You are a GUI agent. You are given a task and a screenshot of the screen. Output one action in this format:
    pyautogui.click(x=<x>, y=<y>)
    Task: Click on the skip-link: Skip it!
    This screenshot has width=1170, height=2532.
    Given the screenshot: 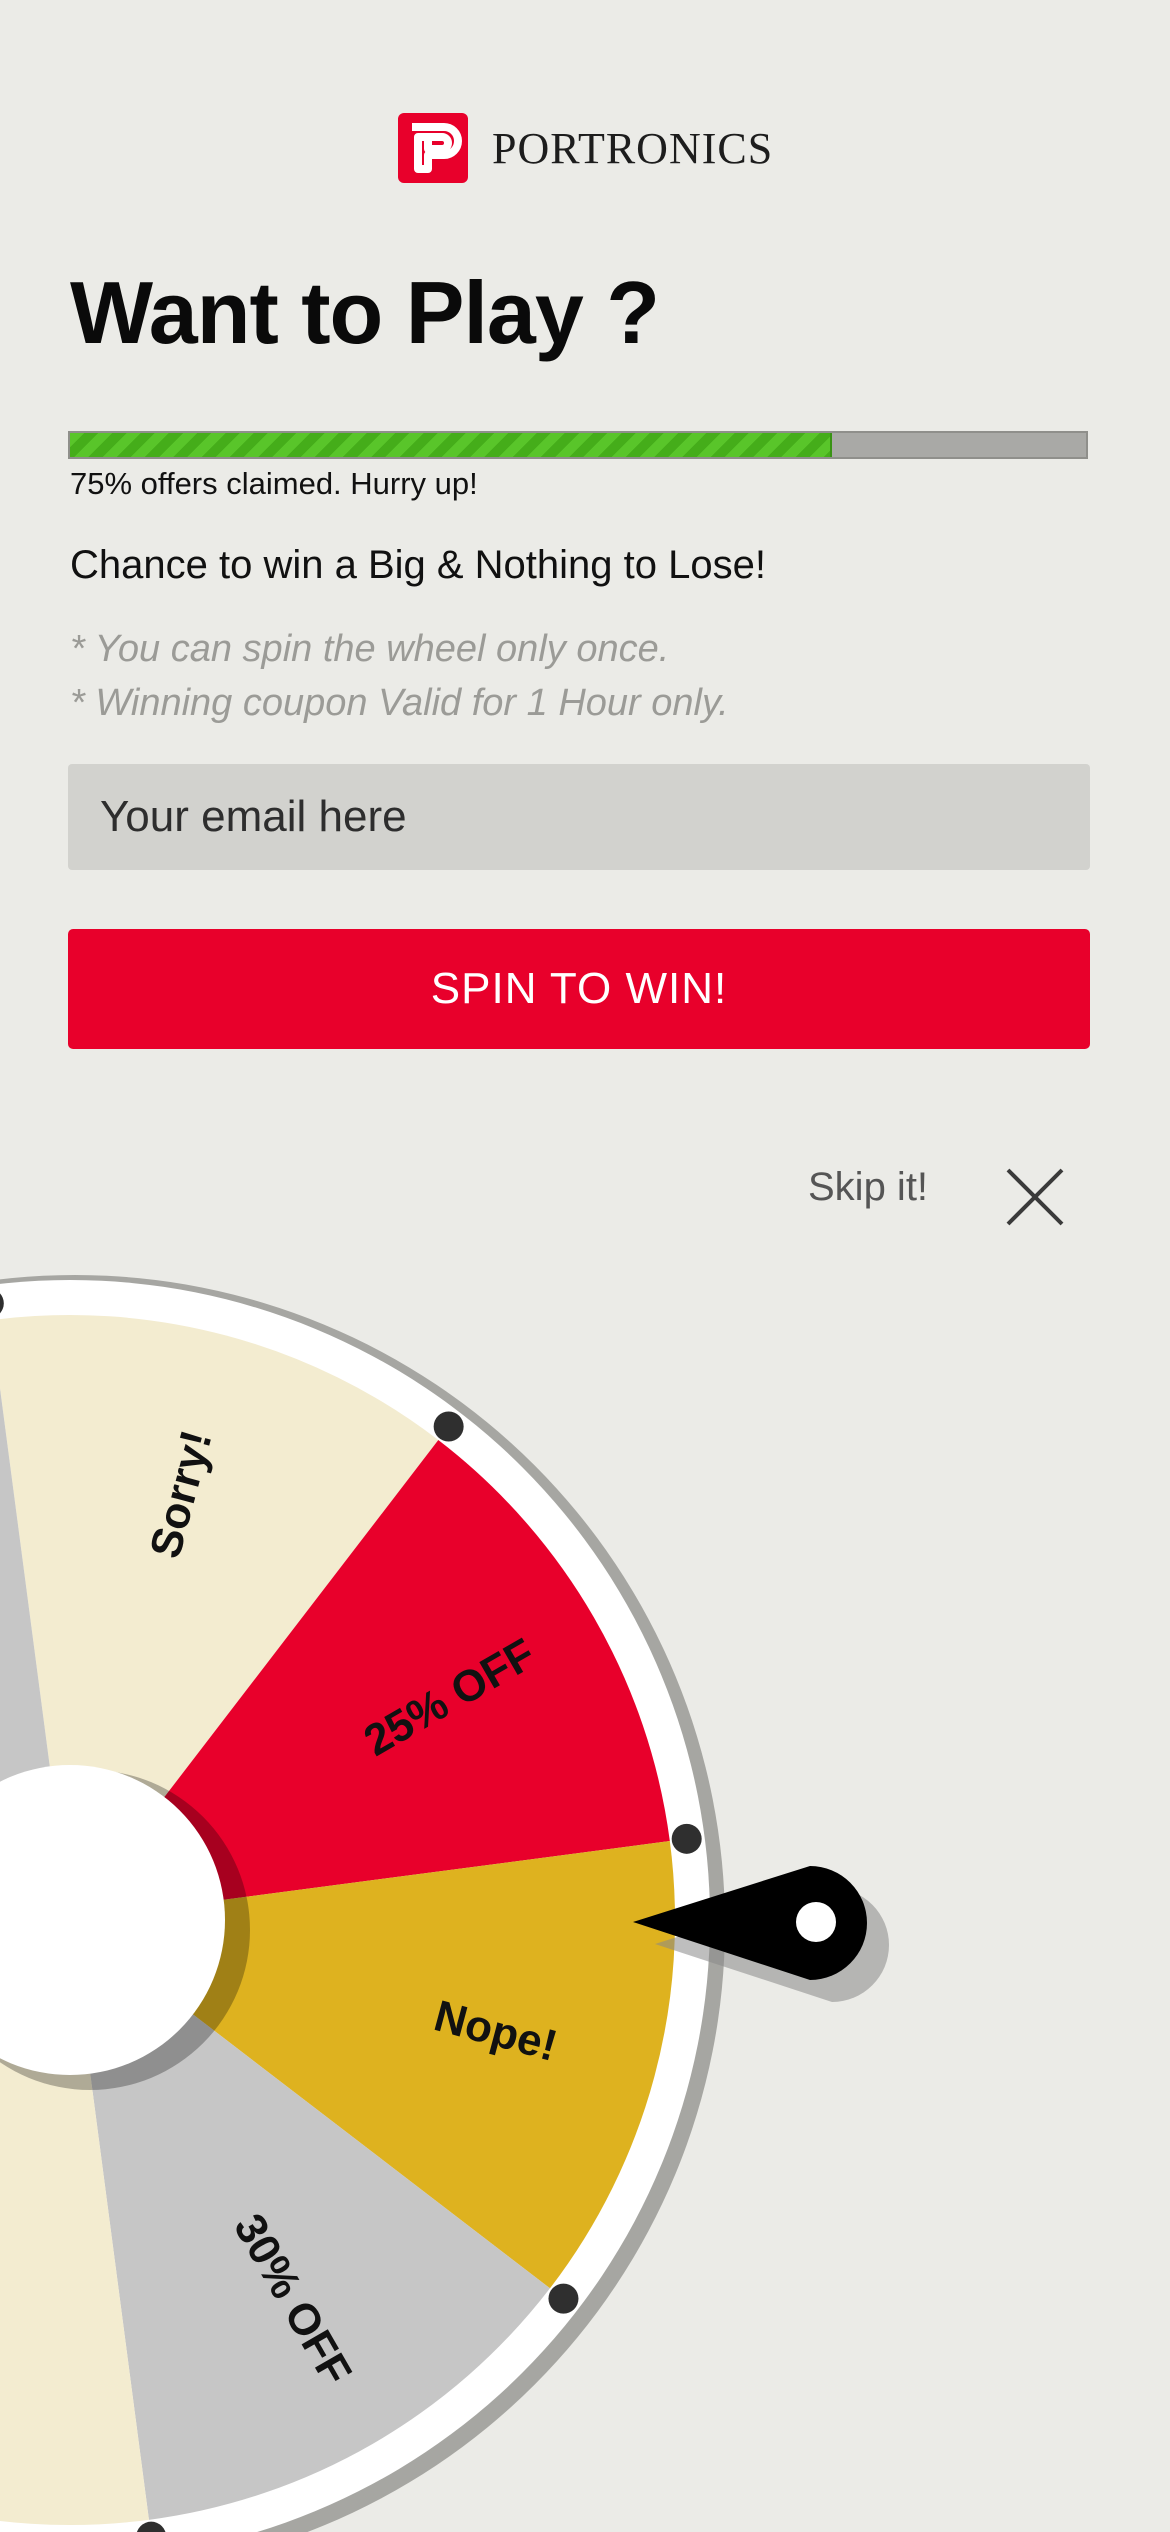 What is the action you would take?
    pyautogui.click(x=868, y=1187)
    